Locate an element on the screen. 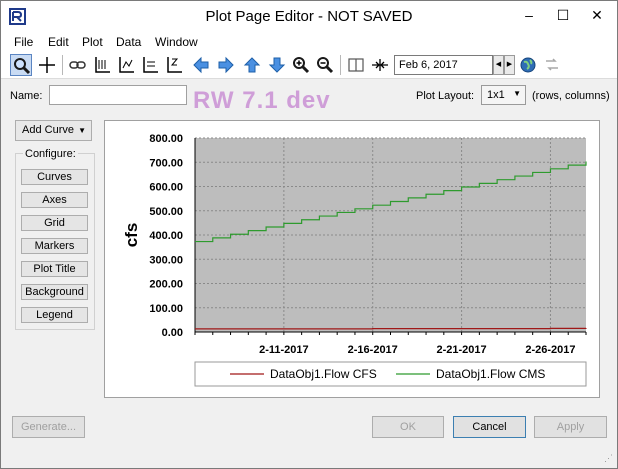 Image resolution: width=618 pixels, height=469 pixels. plot-layout-hint: (rows, columns) is located at coordinates (571, 96).